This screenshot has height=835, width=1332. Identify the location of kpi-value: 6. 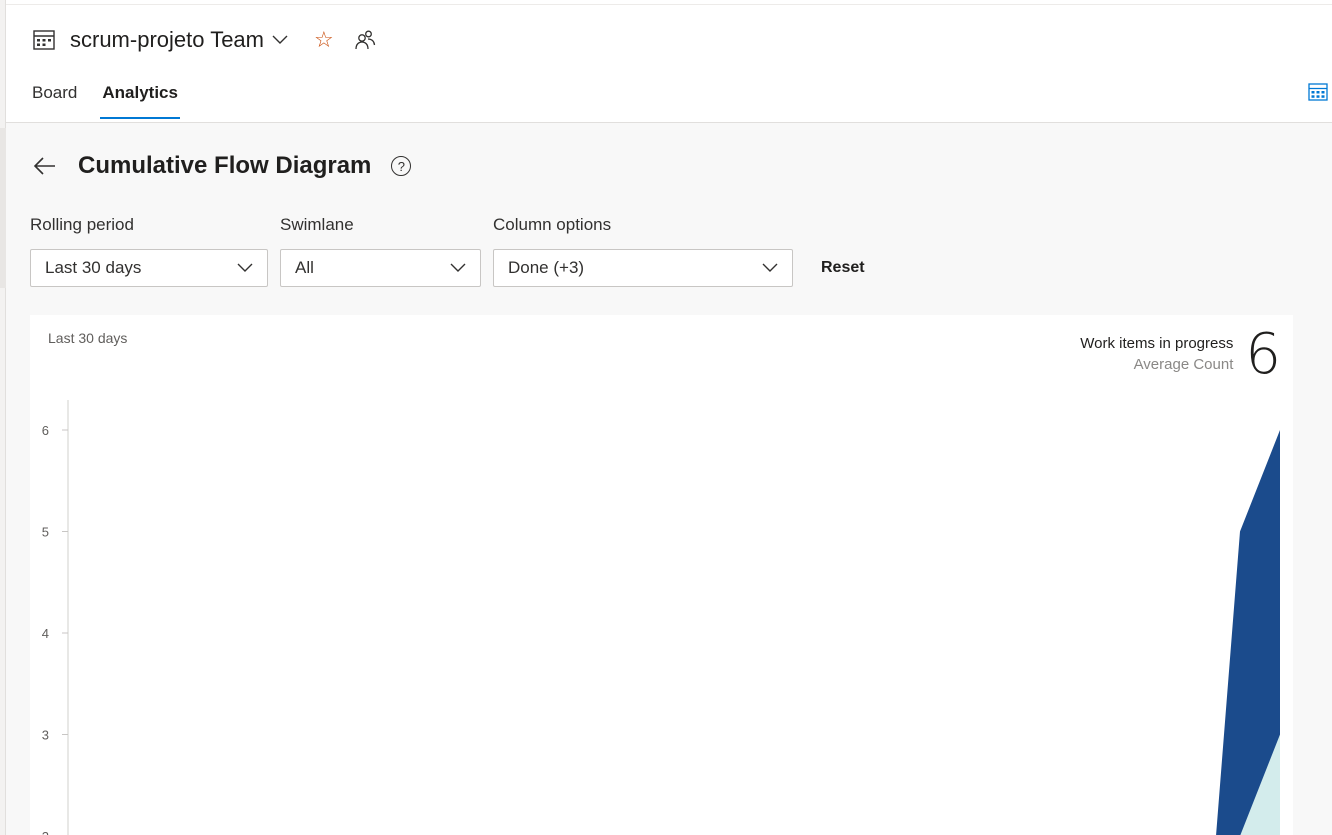
(1263, 354).